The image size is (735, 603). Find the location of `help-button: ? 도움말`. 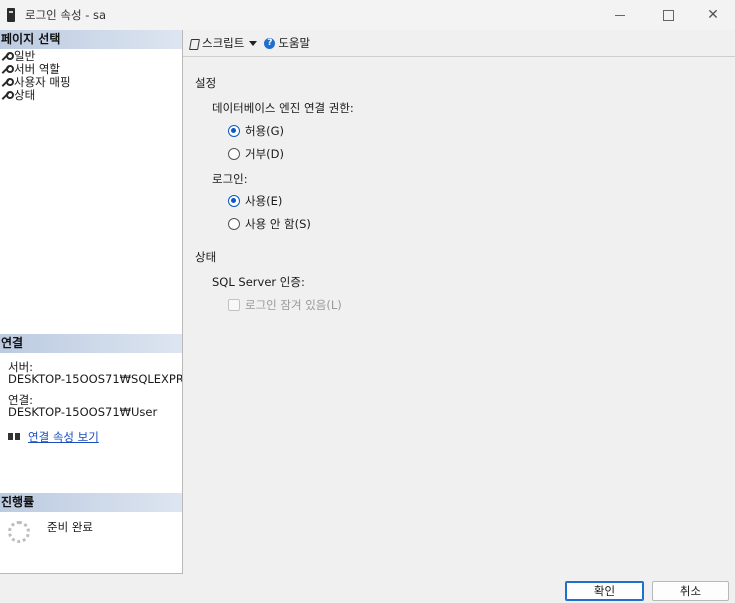

help-button: ? 도움말 is located at coordinates (287, 43).